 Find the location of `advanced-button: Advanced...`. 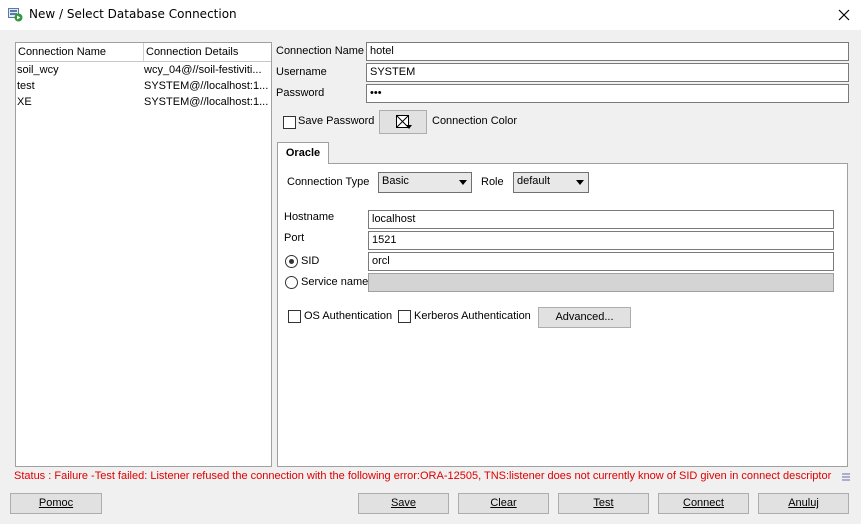

advanced-button: Advanced... is located at coordinates (584, 317).